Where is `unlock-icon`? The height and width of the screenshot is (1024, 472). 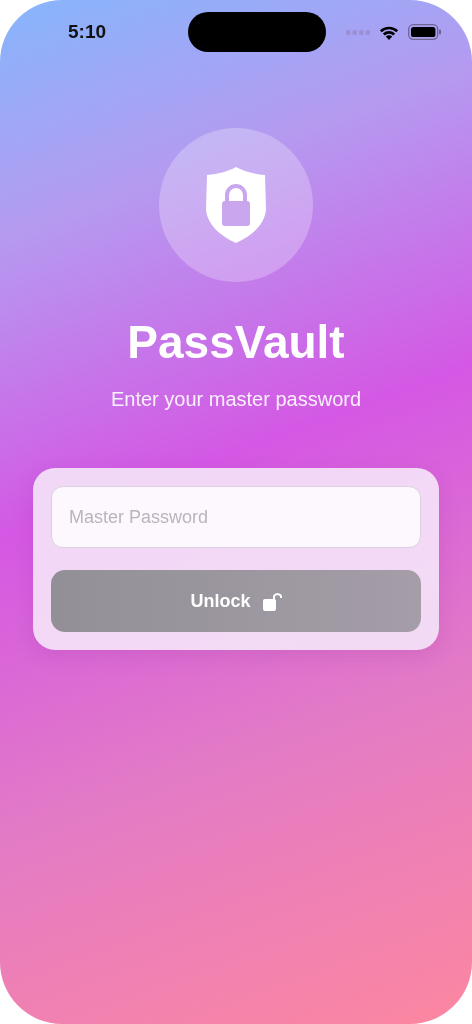
unlock-icon is located at coordinates (272, 601).